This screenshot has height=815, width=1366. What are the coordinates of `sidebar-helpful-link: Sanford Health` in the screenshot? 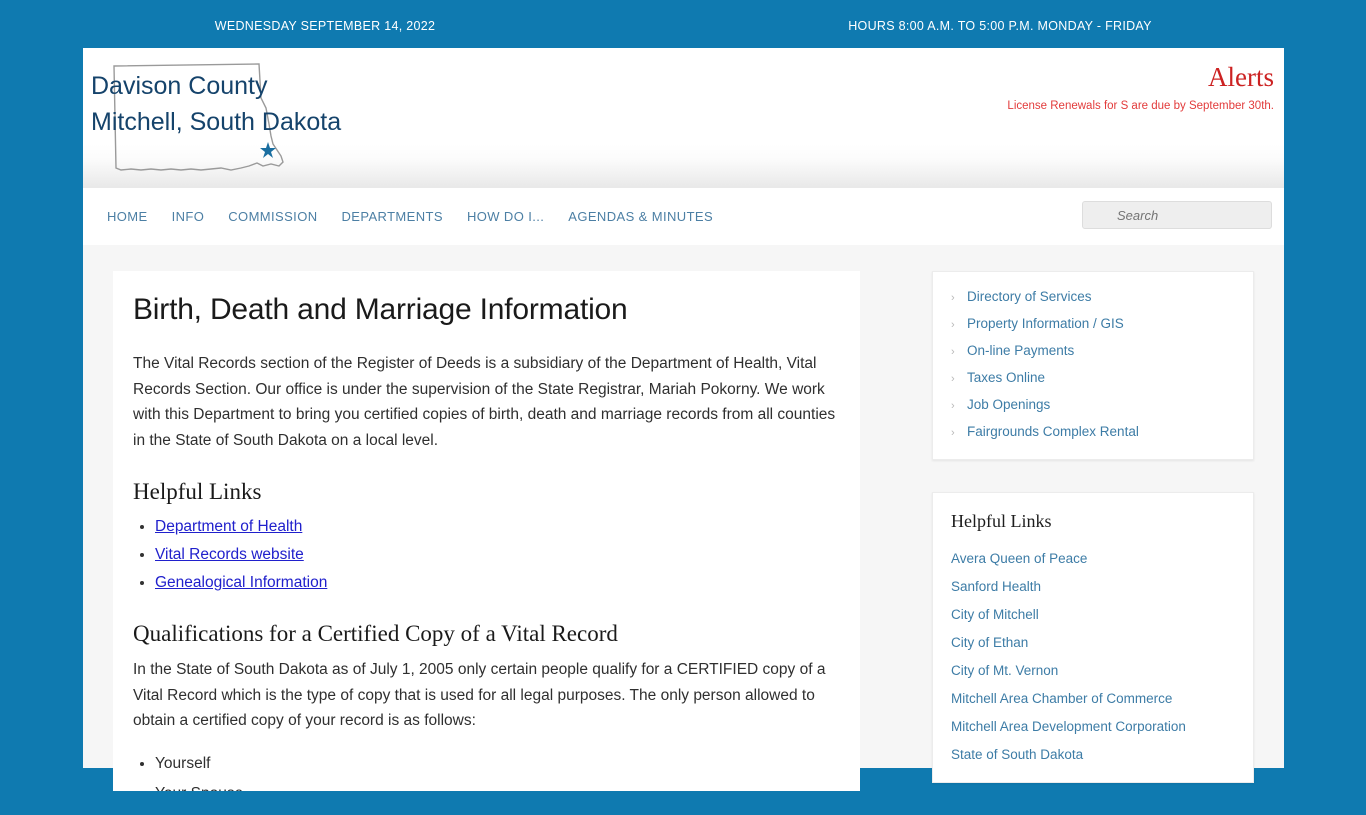 It's located at (996, 586).